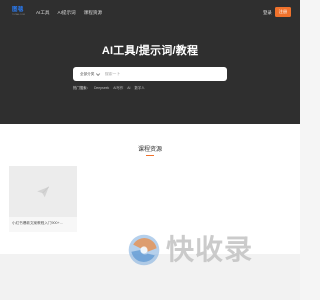 Image resolution: width=320 pixels, height=300 pixels. I want to click on search-category-select: 全部分类, so click(90, 74).